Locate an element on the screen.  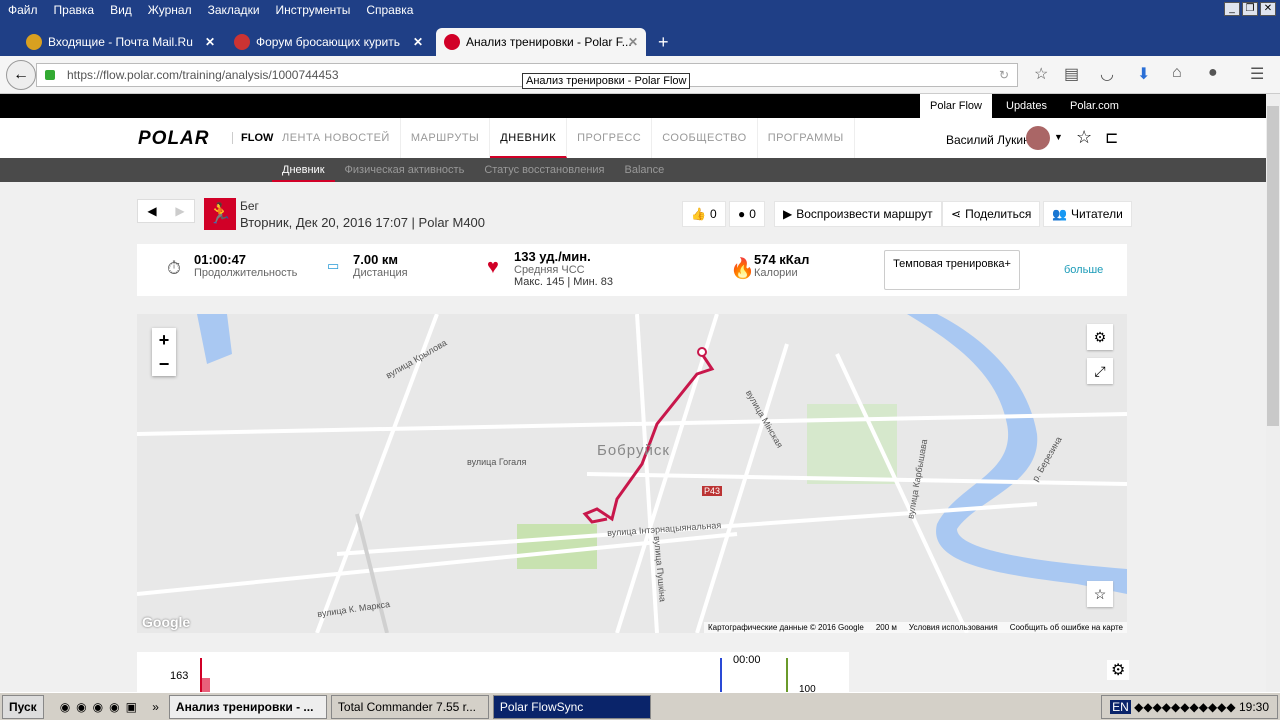
y-tick-label: 163 is located at coordinates (179, 676).